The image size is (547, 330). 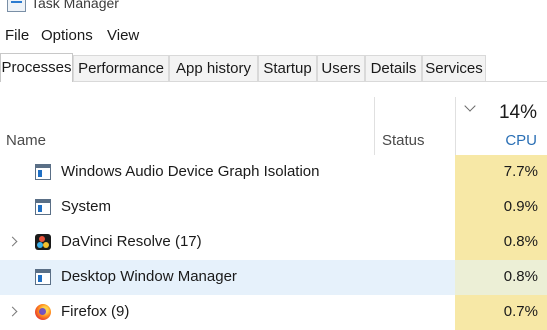 I want to click on tab-services: Services, so click(x=454, y=68).